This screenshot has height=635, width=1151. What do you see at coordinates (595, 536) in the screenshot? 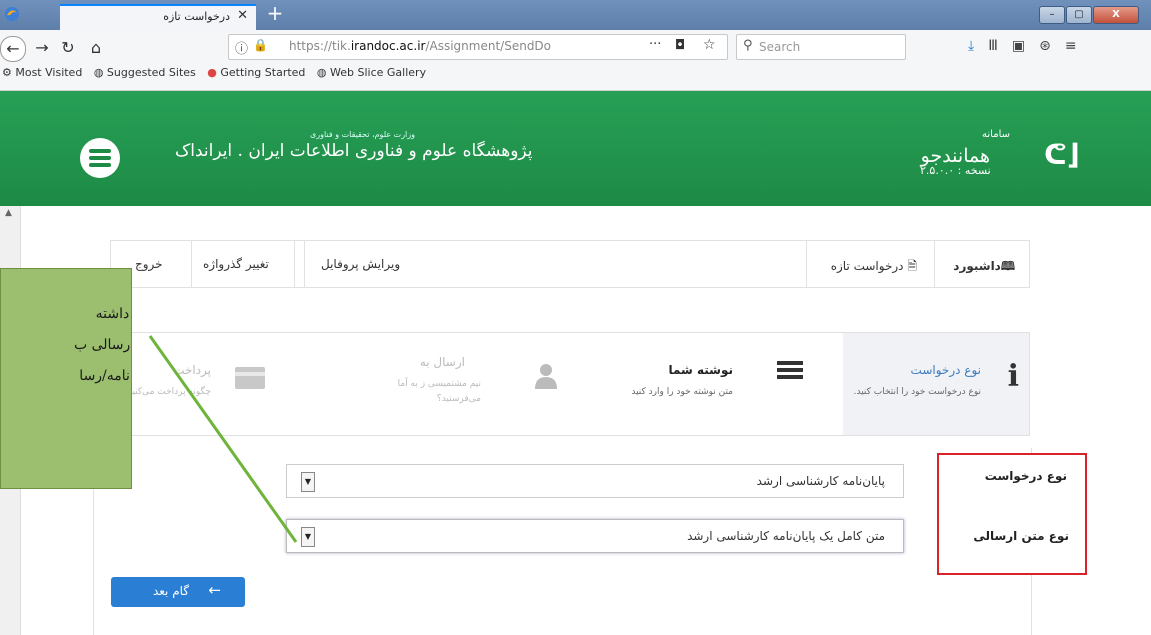
I see `text-type-select: متن کامل یک پایان‌نامه کارشناسی ارشد ▼` at bounding box center [595, 536].